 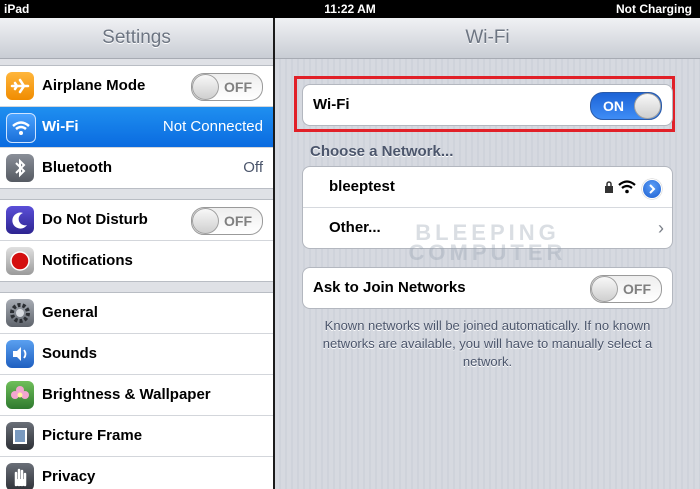 I want to click on moon-icon, so click(x=20, y=220).